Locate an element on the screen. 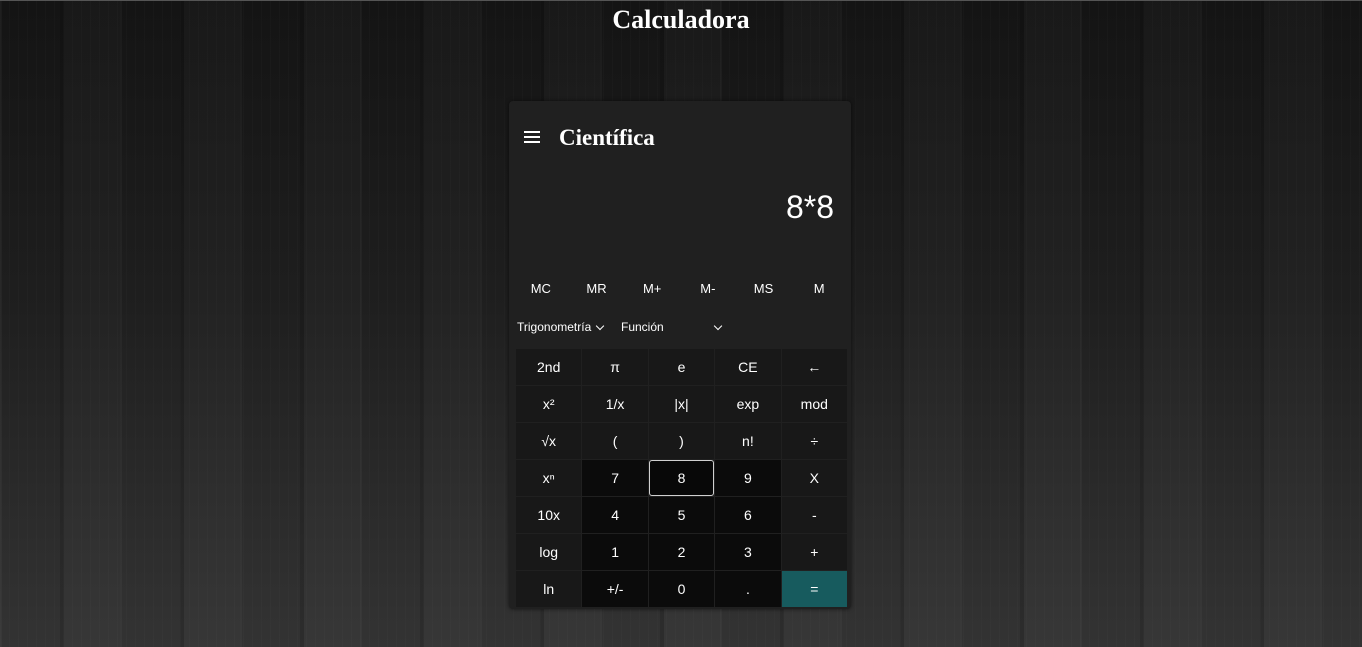  key-backspace: ← is located at coordinates (814, 367).